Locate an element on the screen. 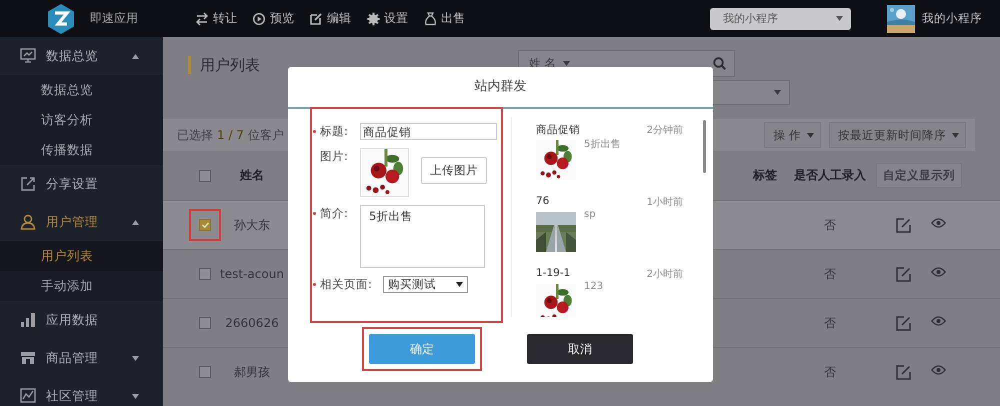 The image size is (1000, 406). play-icon is located at coordinates (259, 19).